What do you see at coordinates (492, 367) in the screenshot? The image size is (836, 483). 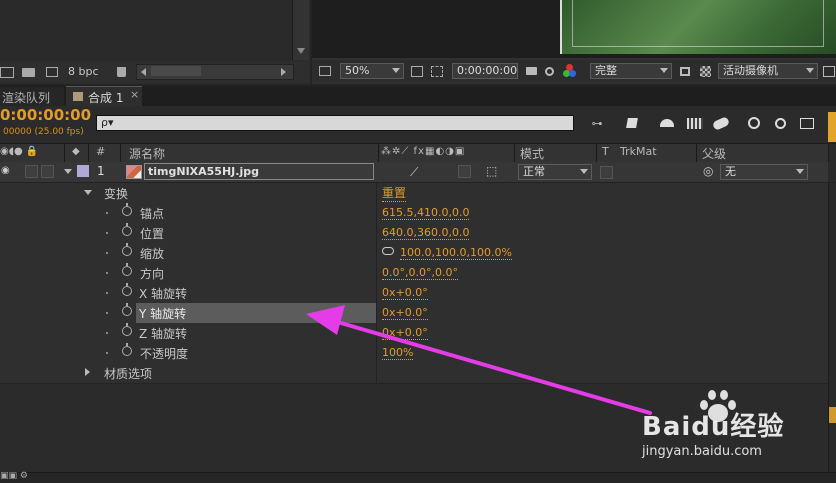 I see `annotation-arrow-shaft` at bounding box center [492, 367].